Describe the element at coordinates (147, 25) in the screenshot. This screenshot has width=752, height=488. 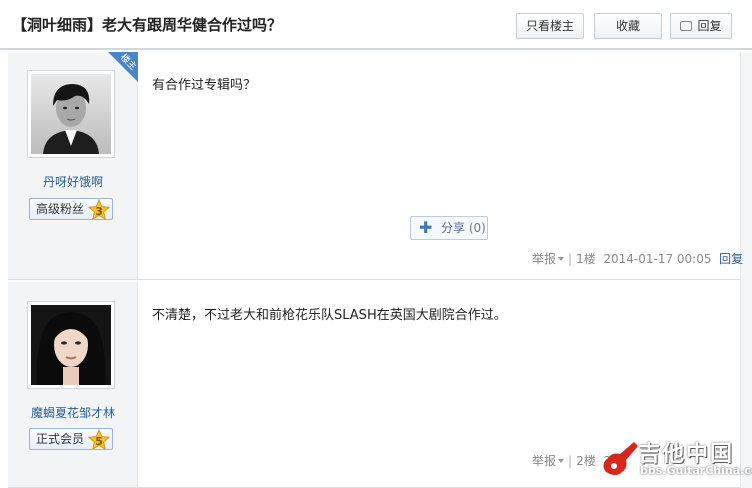
I see `thread-title: 【洞叶细雨】老大有跟周华健合作过吗？` at that location.